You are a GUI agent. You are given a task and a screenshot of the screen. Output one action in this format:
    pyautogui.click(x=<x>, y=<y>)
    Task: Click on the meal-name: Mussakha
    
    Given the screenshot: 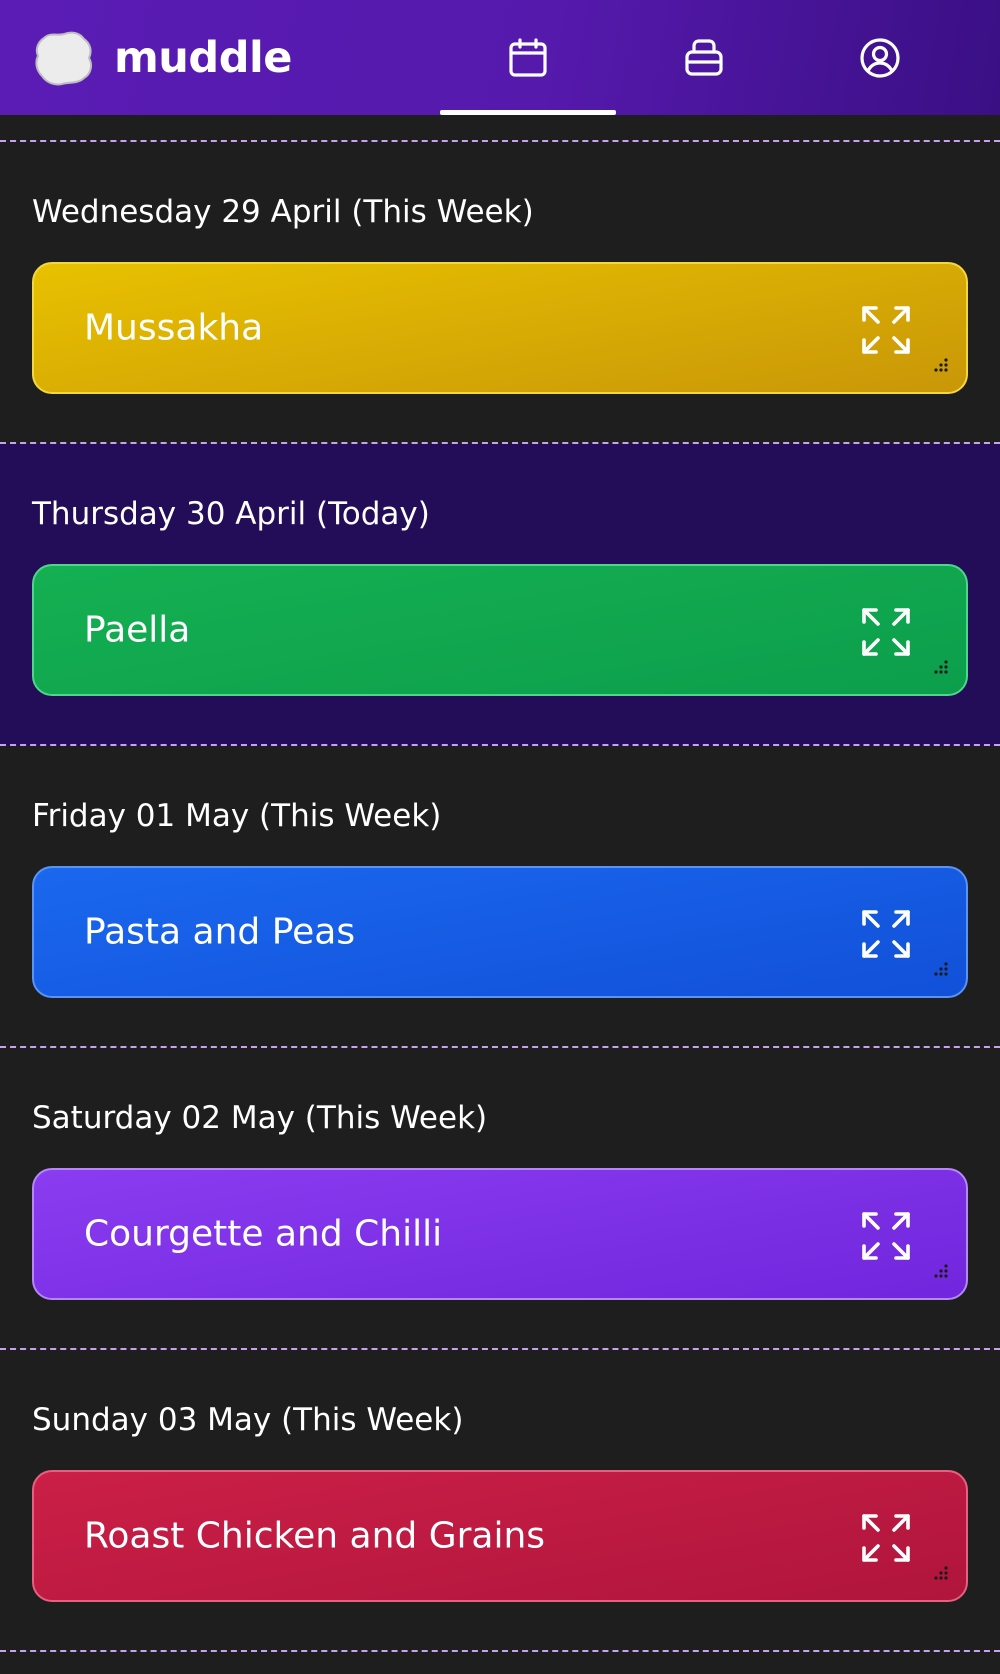 What is the action you would take?
    pyautogui.click(x=174, y=328)
    